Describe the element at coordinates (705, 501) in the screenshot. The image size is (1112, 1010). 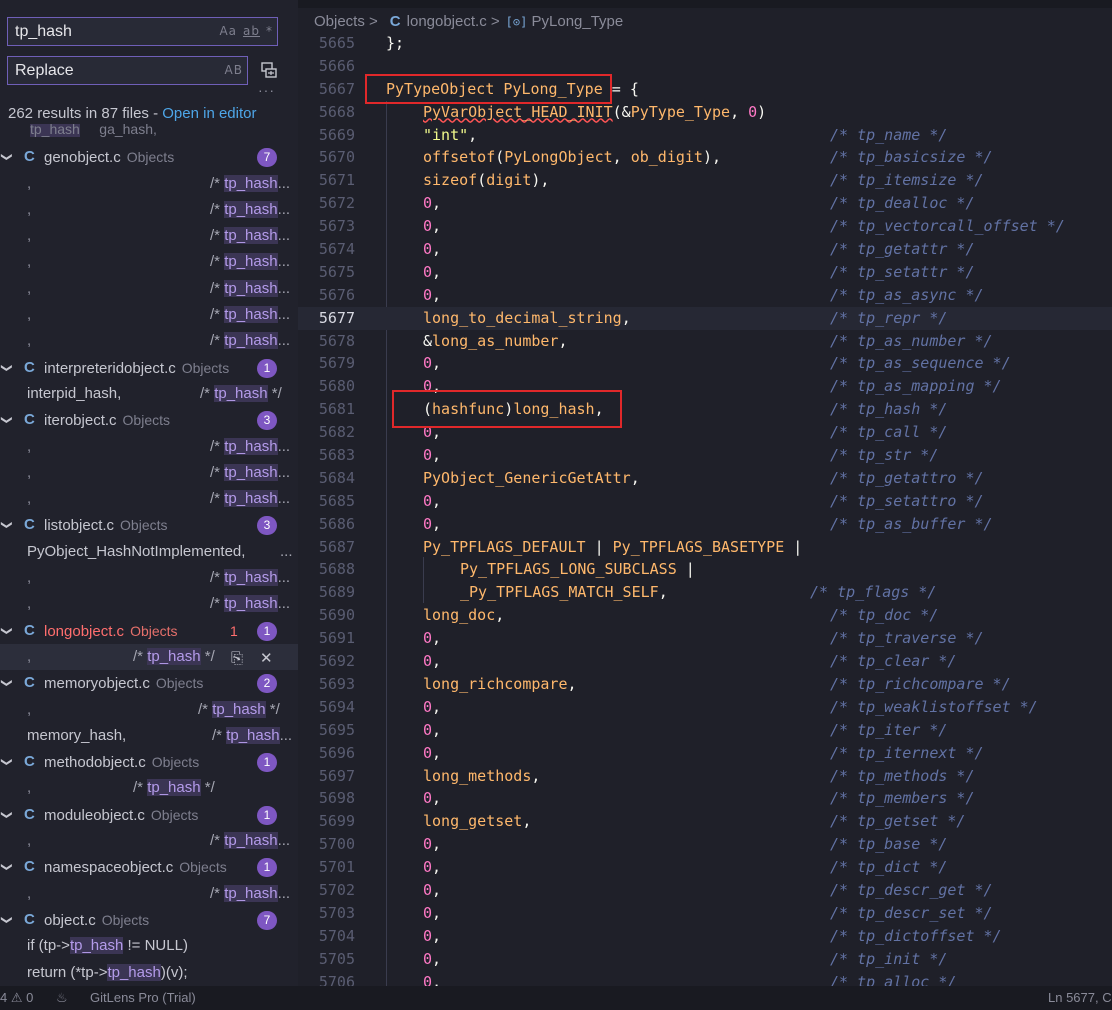
I see `code-line: 5685 0, /* tp_setattro */` at that location.